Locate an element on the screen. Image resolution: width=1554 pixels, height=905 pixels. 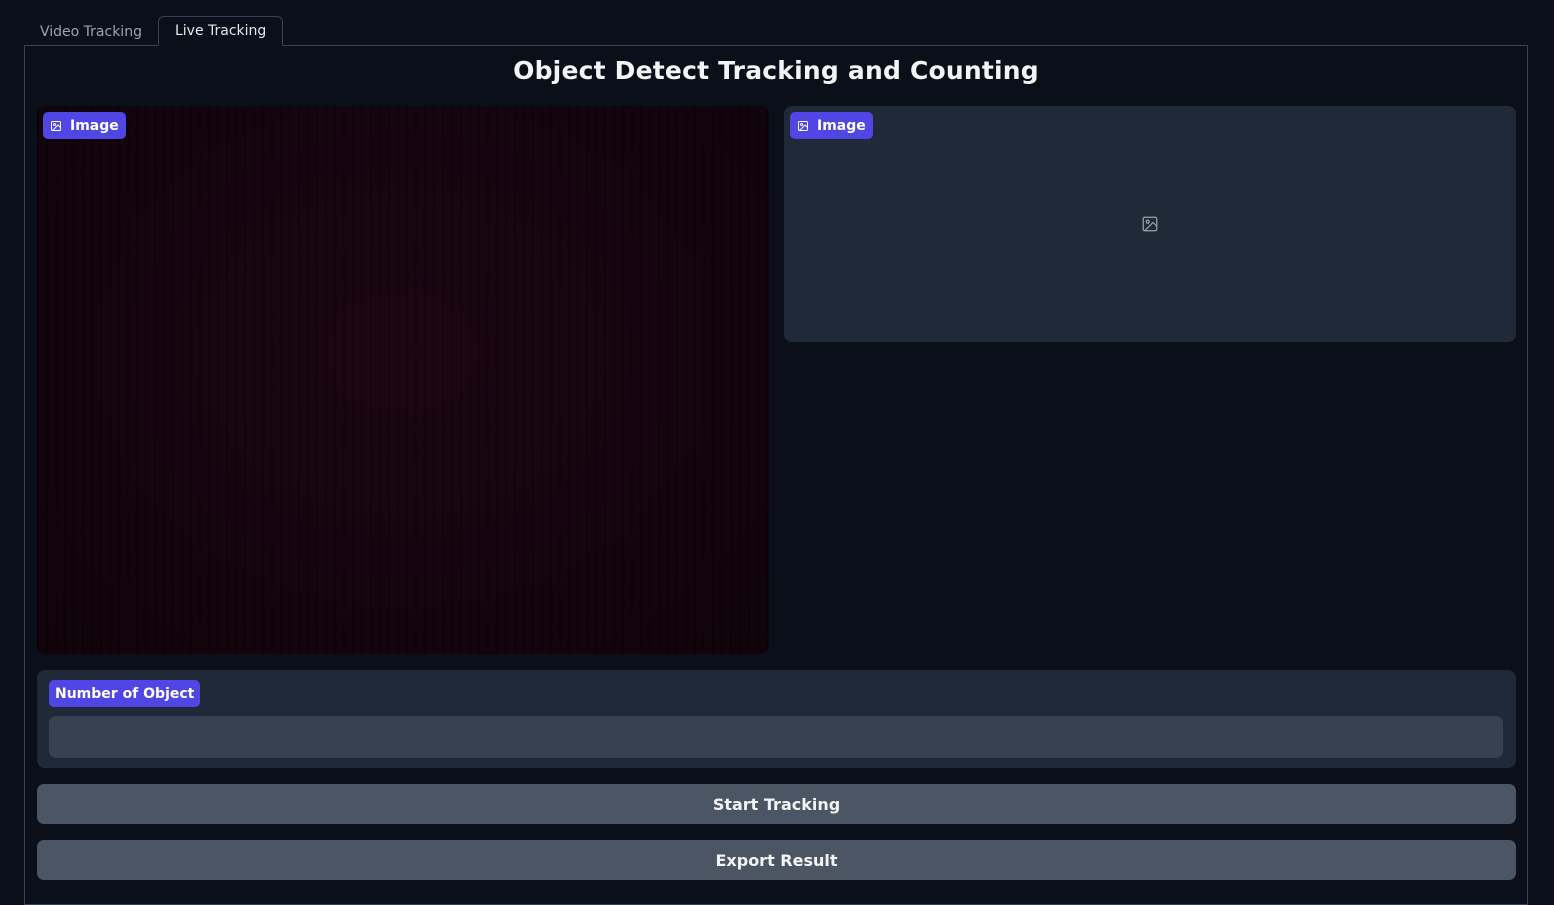
page-title: Object Detect Tracking and Counting is located at coordinates (776, 70).